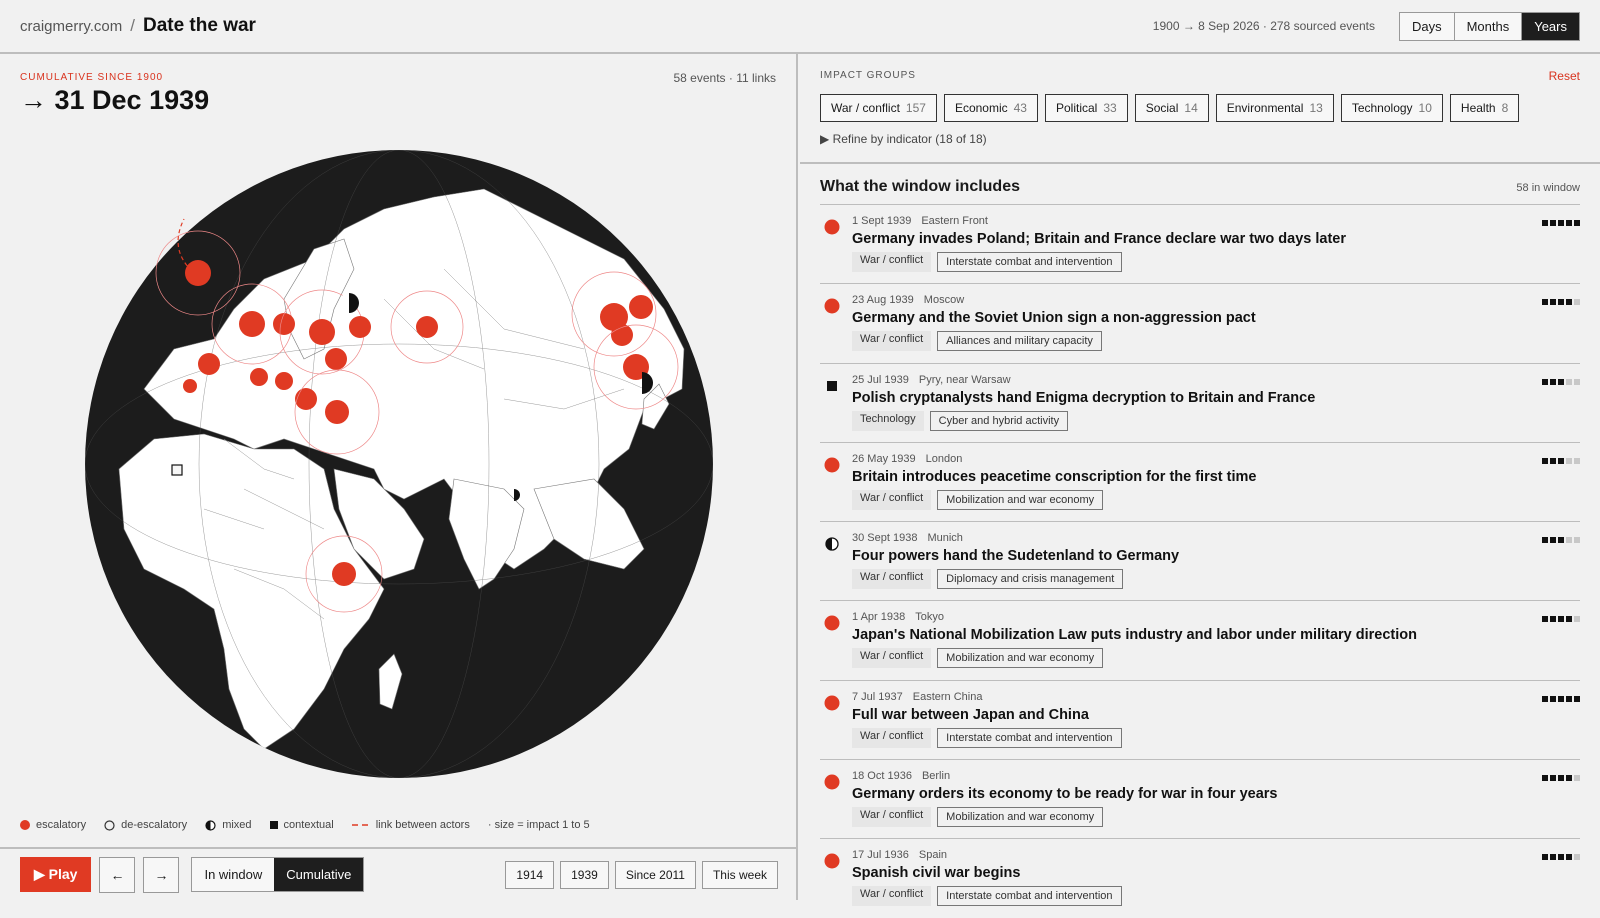 The width and height of the screenshot is (1600, 918). I want to click on reset-button: Reset, so click(1564, 76).